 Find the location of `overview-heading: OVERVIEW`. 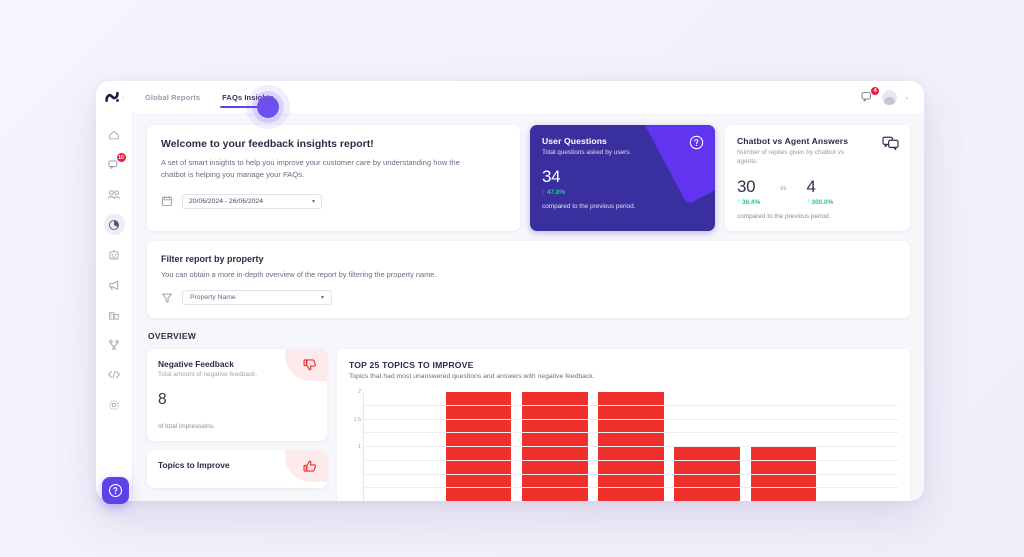

overview-heading: OVERVIEW is located at coordinates (172, 336).